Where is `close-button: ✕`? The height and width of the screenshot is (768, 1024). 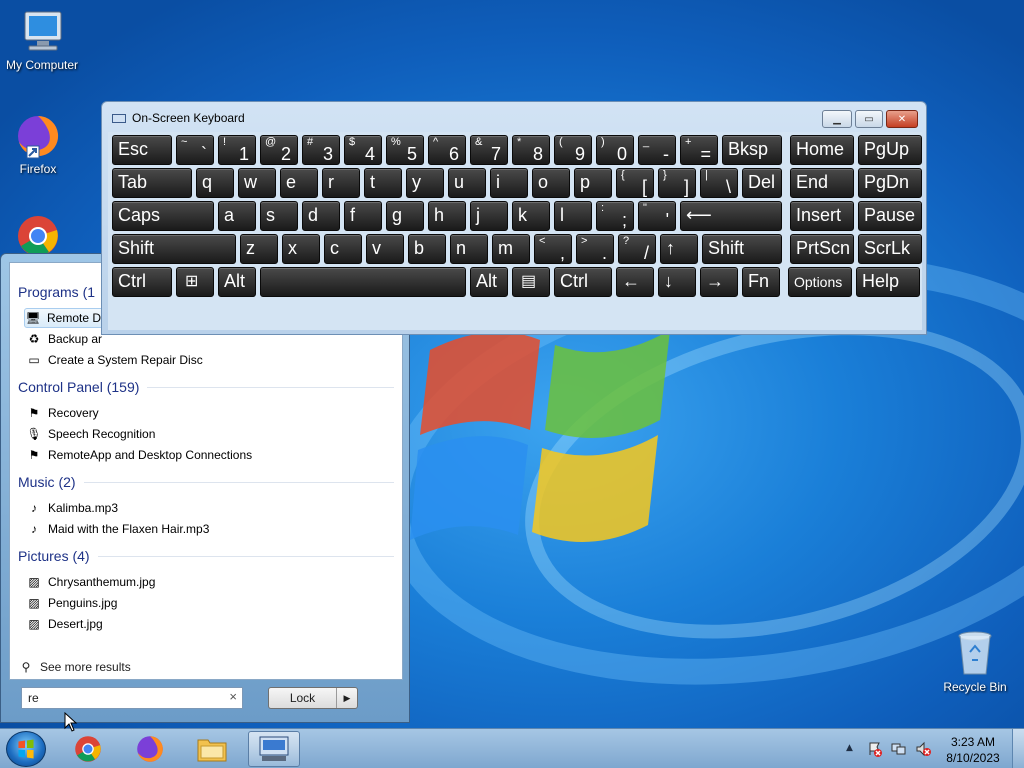 close-button: ✕ is located at coordinates (902, 119).